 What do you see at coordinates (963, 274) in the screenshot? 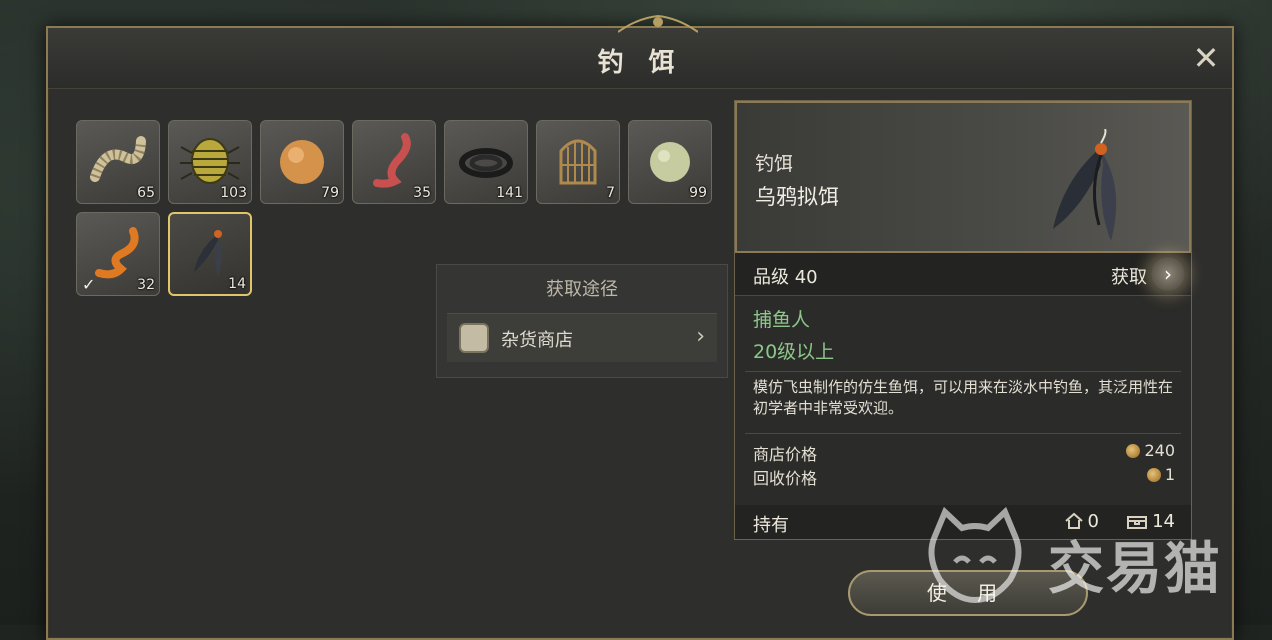
I see `grade-bar: 品级 40 获取 ›` at bounding box center [963, 274].